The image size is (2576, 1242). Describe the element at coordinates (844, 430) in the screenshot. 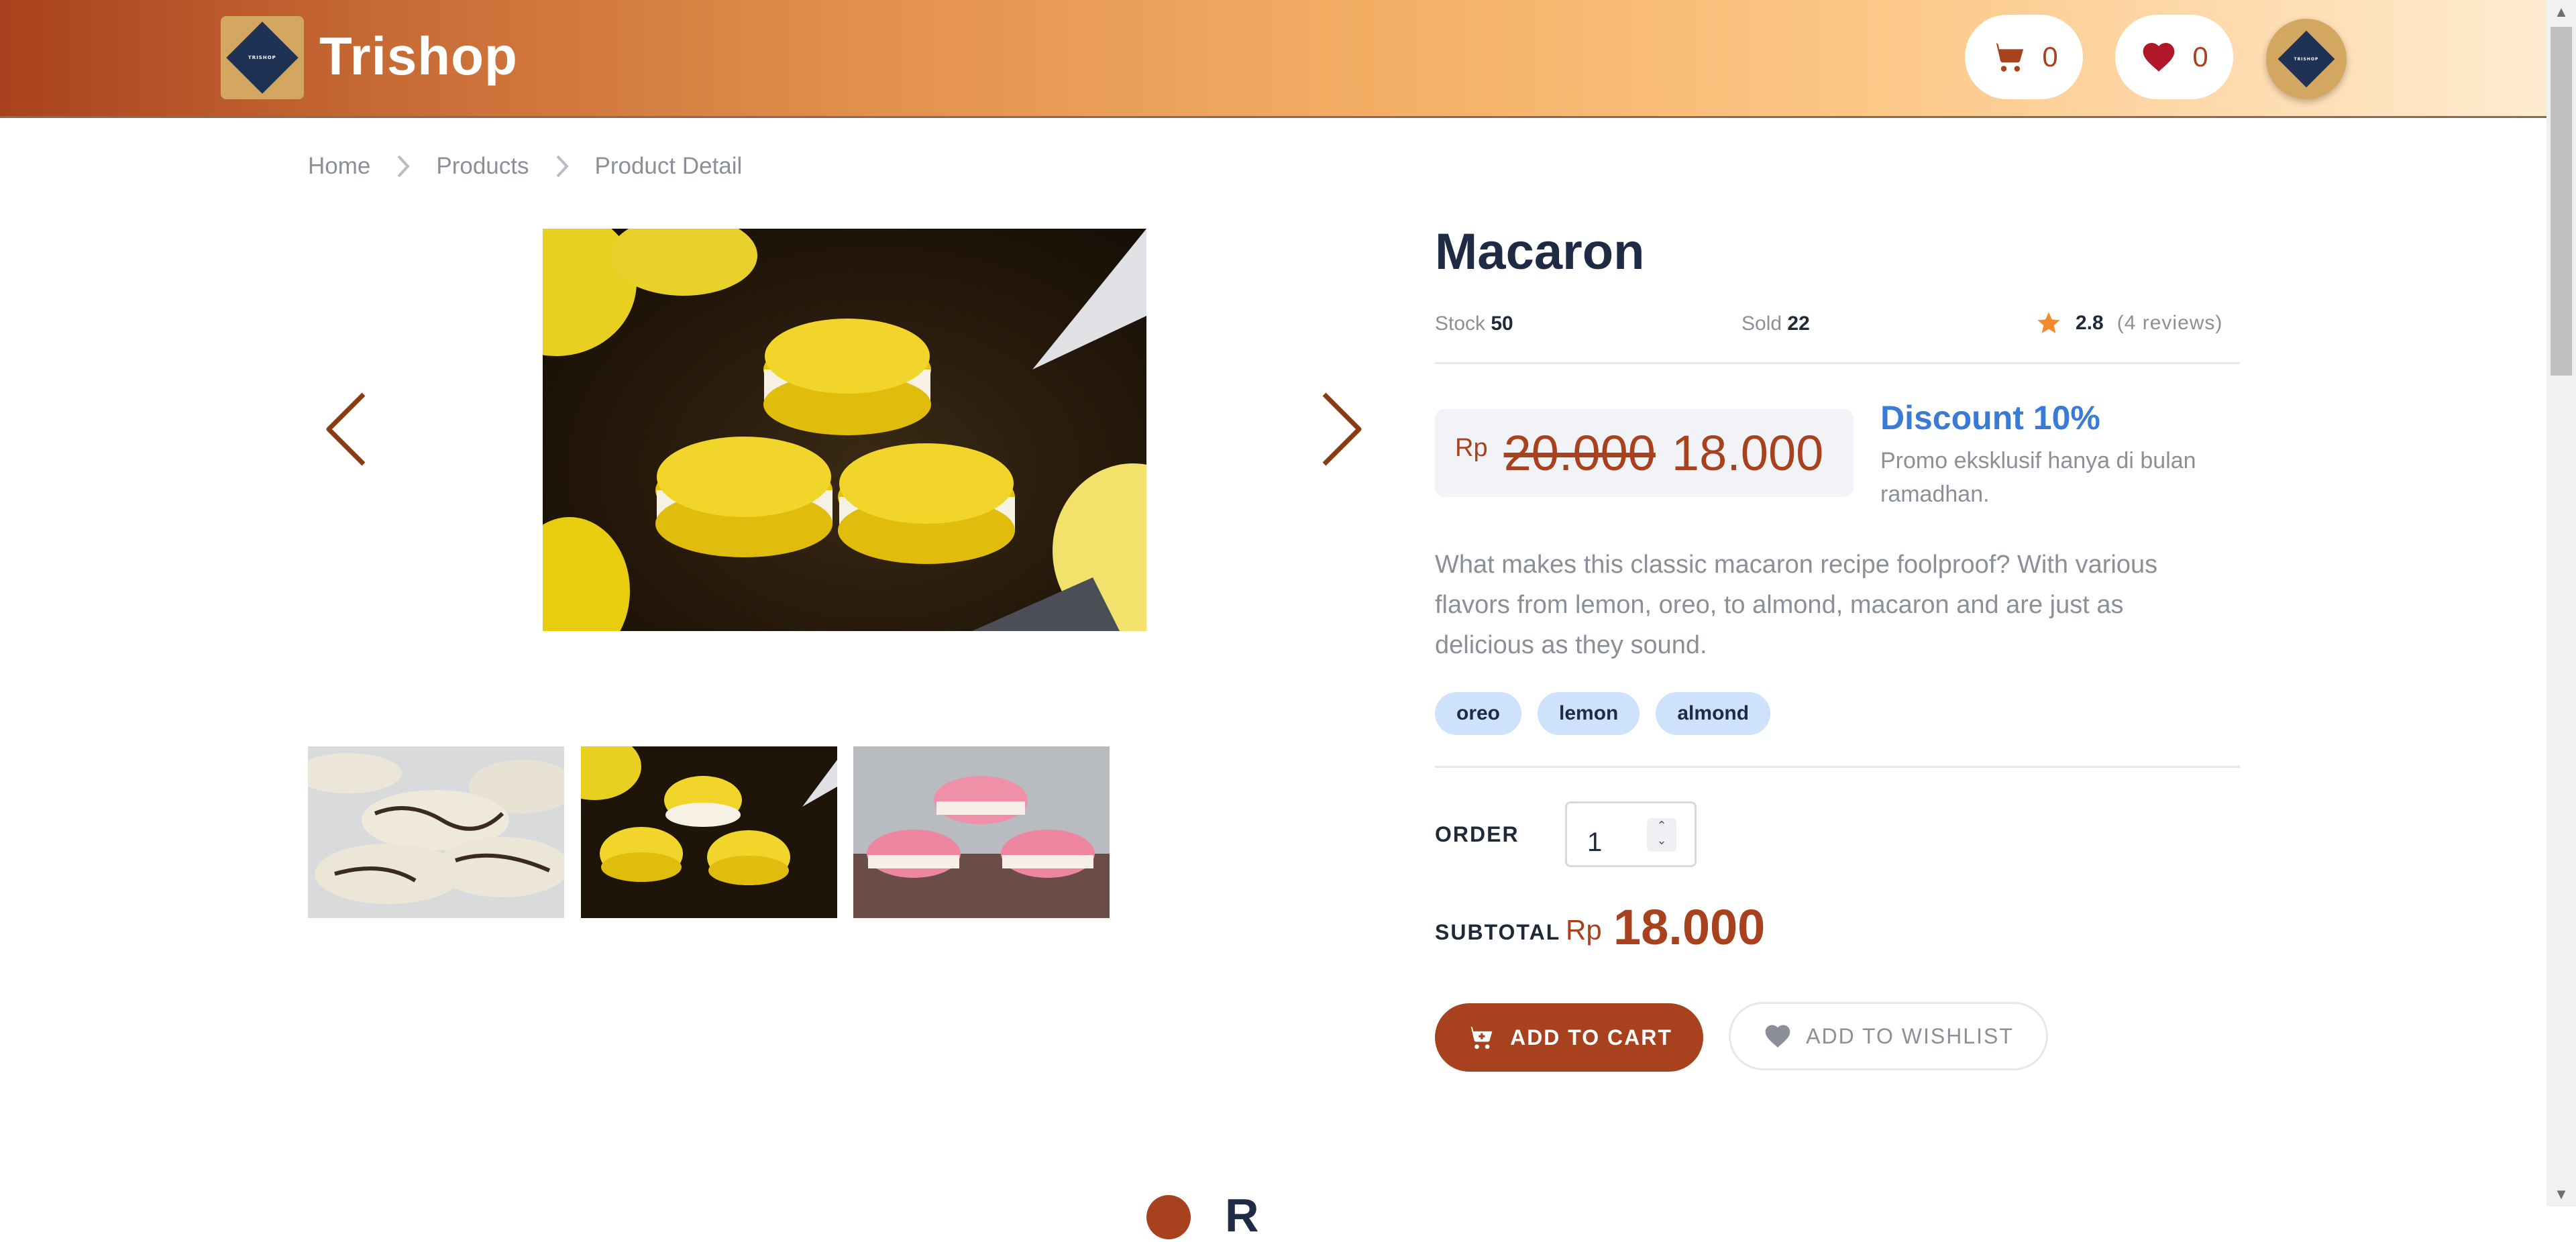

I see `product-main-image` at that location.